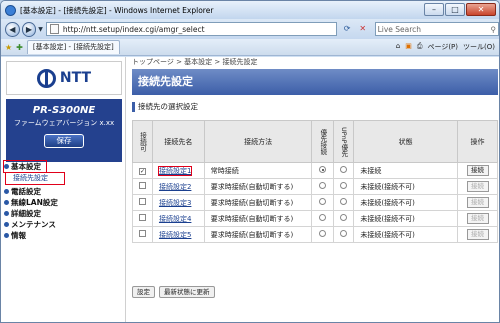 Image resolution: width=500 pixels, height=323 pixels. What do you see at coordinates (46, 78) in the screenshot?
I see `ntt-mark-icon` at bounding box center [46, 78].